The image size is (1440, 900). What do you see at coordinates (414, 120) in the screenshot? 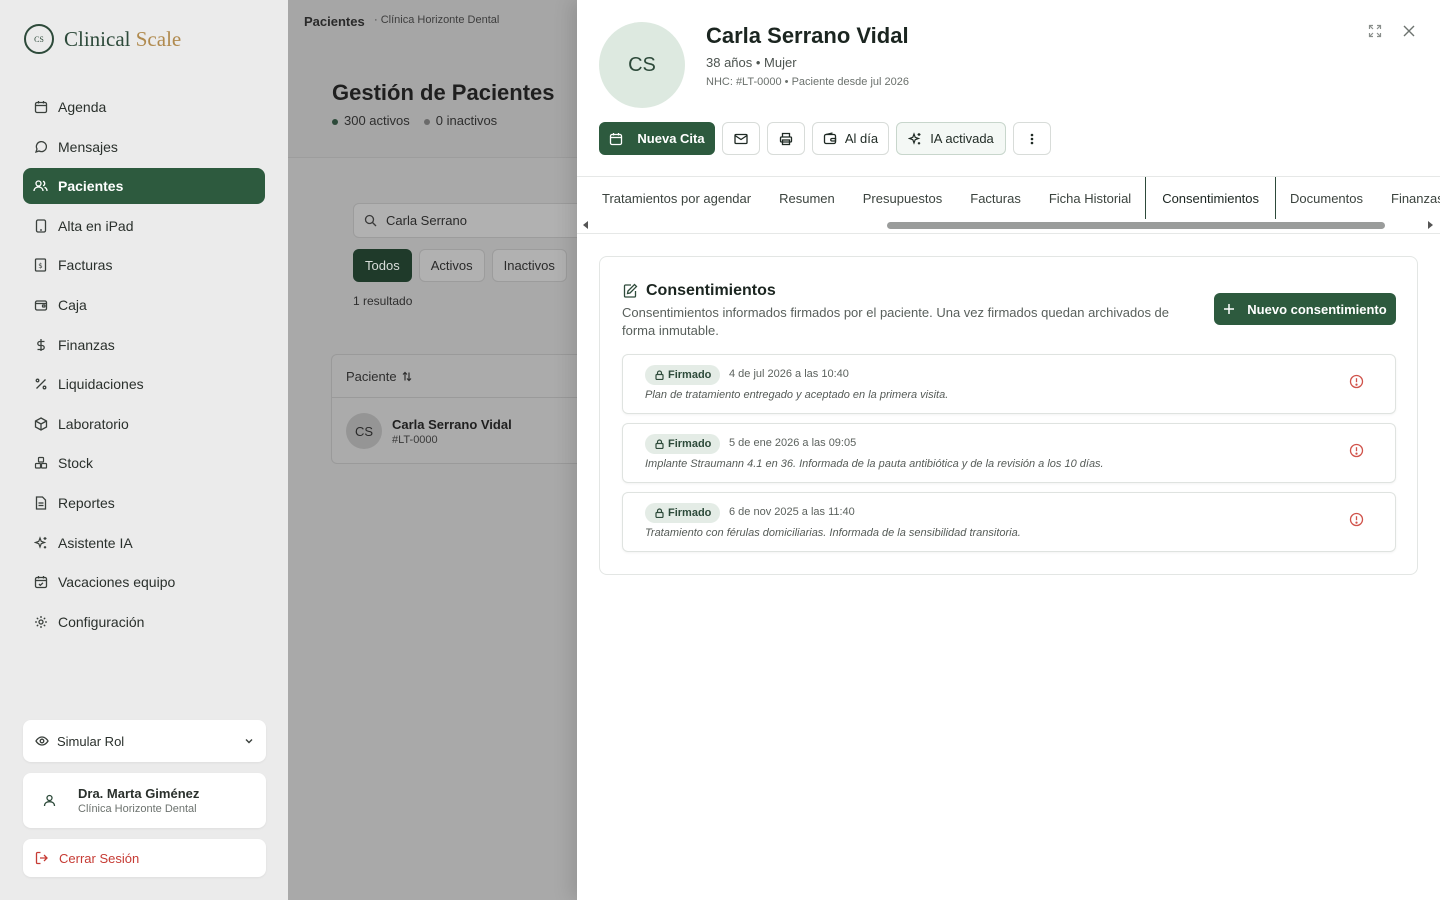
I see `patient-stats: 300 activos 0 inactivos` at bounding box center [414, 120].